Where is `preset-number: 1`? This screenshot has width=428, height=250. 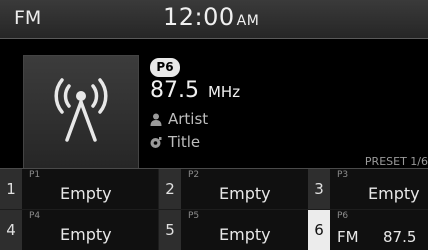 preset-number: 1 is located at coordinates (11, 189).